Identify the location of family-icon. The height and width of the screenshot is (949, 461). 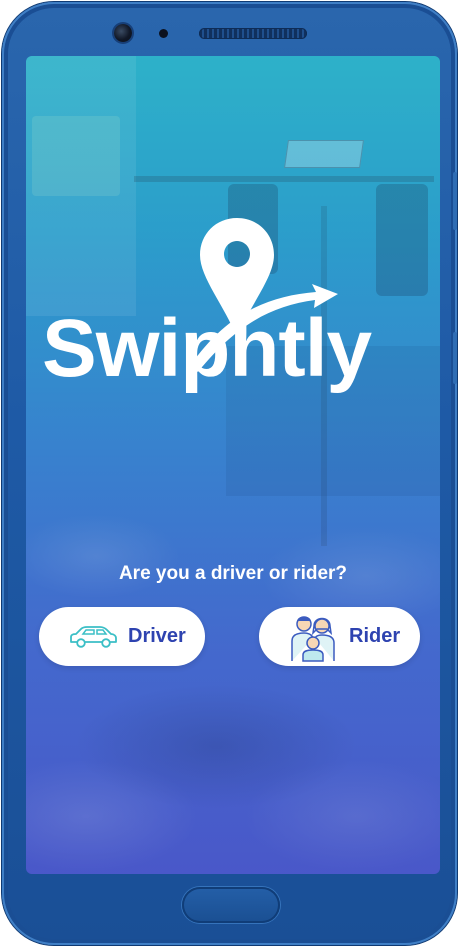
(313, 638).